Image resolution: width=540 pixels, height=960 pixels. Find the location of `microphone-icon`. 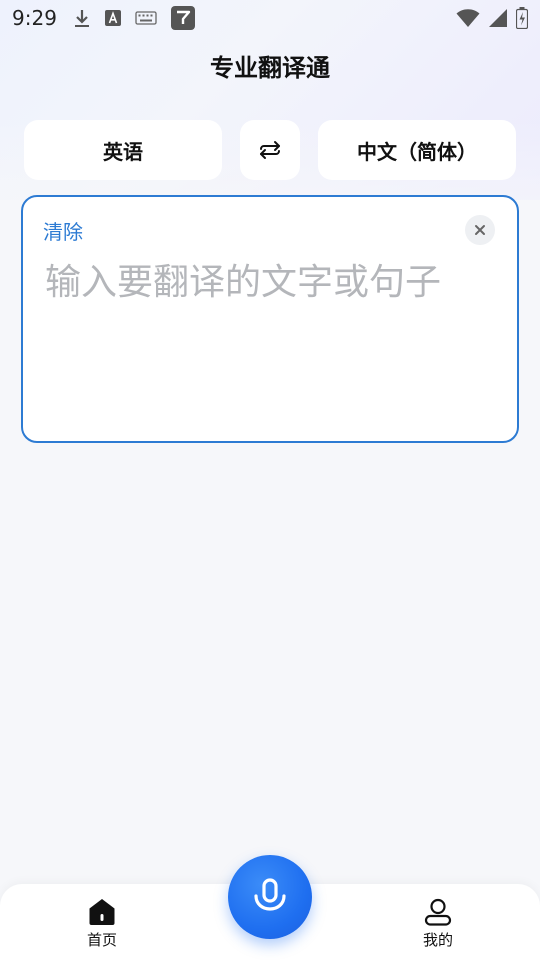

microphone-icon is located at coordinates (270, 897).